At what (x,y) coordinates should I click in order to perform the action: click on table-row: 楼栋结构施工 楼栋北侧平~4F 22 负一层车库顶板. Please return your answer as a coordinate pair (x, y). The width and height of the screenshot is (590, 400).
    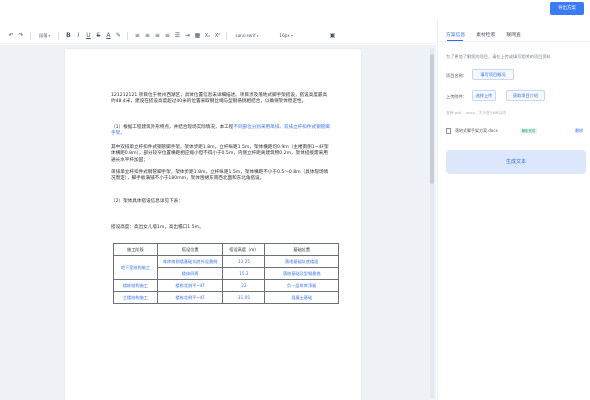
    Looking at the image, I should click on (226, 285).